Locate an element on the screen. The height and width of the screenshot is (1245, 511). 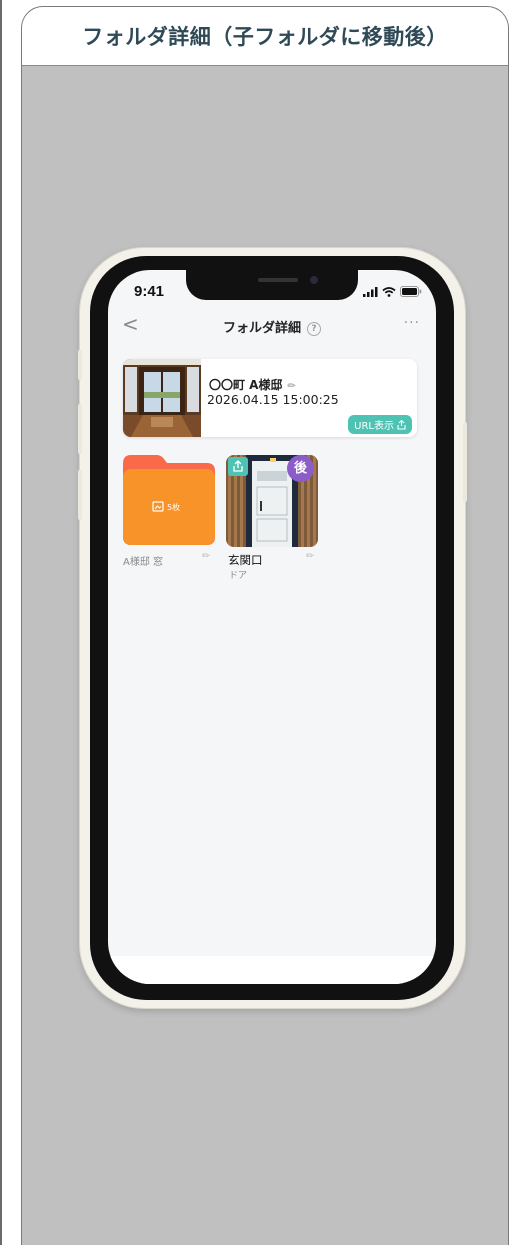
signal-icon is located at coordinates (370, 291).